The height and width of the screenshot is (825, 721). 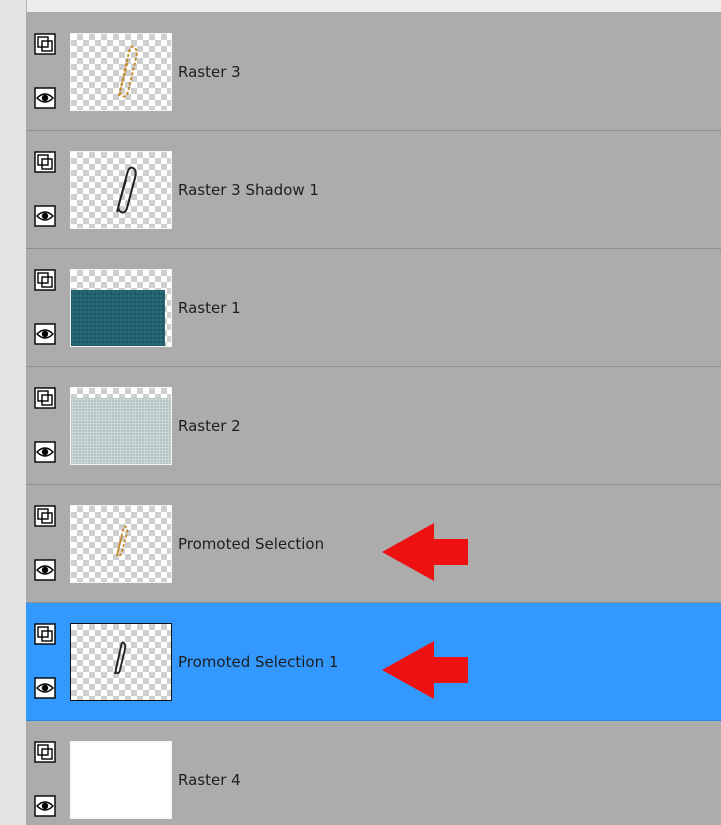 What do you see at coordinates (121, 431) in the screenshot?
I see `grey-texture` at bounding box center [121, 431].